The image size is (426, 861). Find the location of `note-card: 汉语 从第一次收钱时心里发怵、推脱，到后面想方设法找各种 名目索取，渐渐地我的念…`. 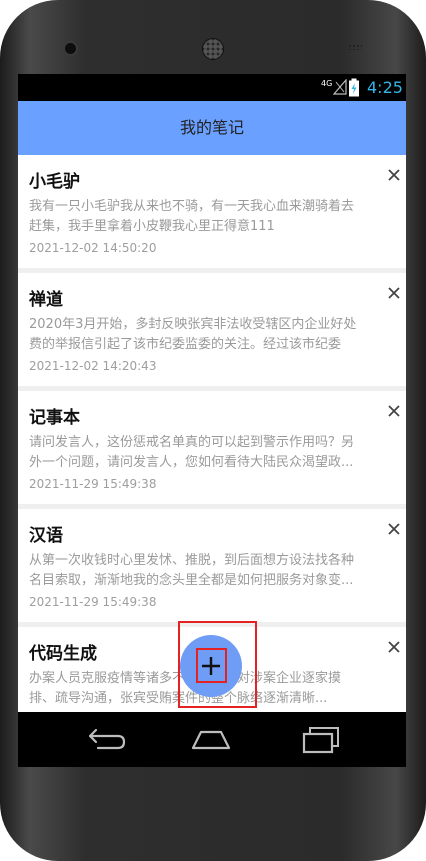

note-card: 汉语 从第一次收钱时心里发怵、推脱，到后面想方设法找各种 名目索取，渐渐地我的念… is located at coordinates (212, 565).